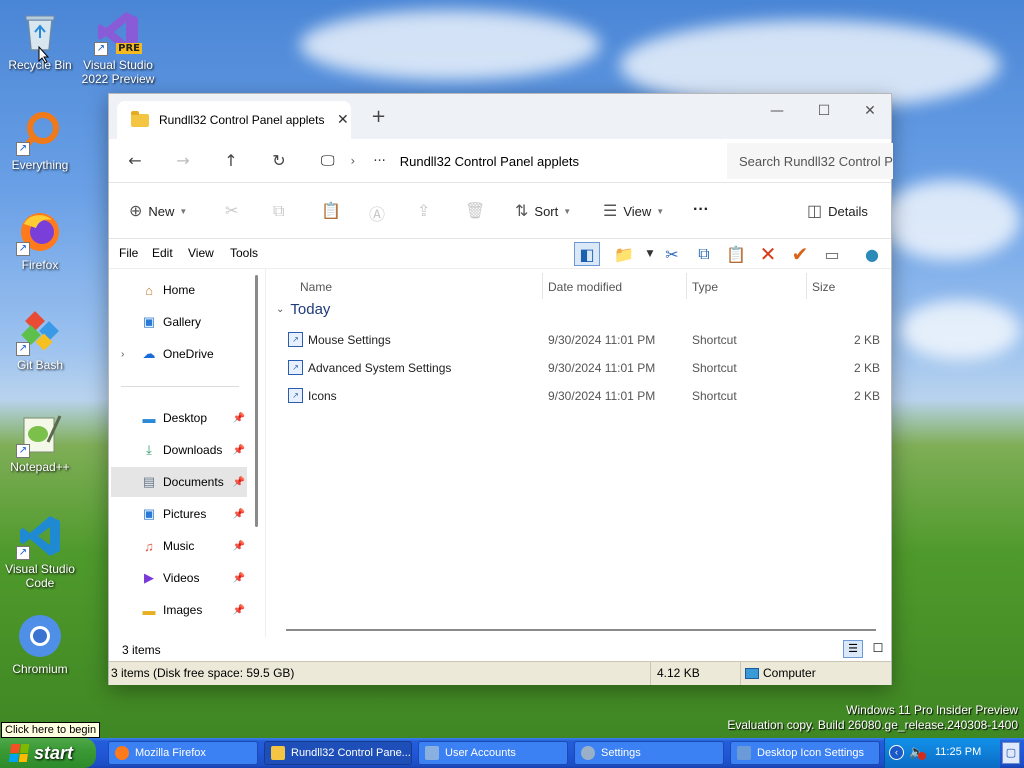  I want to click on column-header-date-modified: Date modified, so click(585, 287).